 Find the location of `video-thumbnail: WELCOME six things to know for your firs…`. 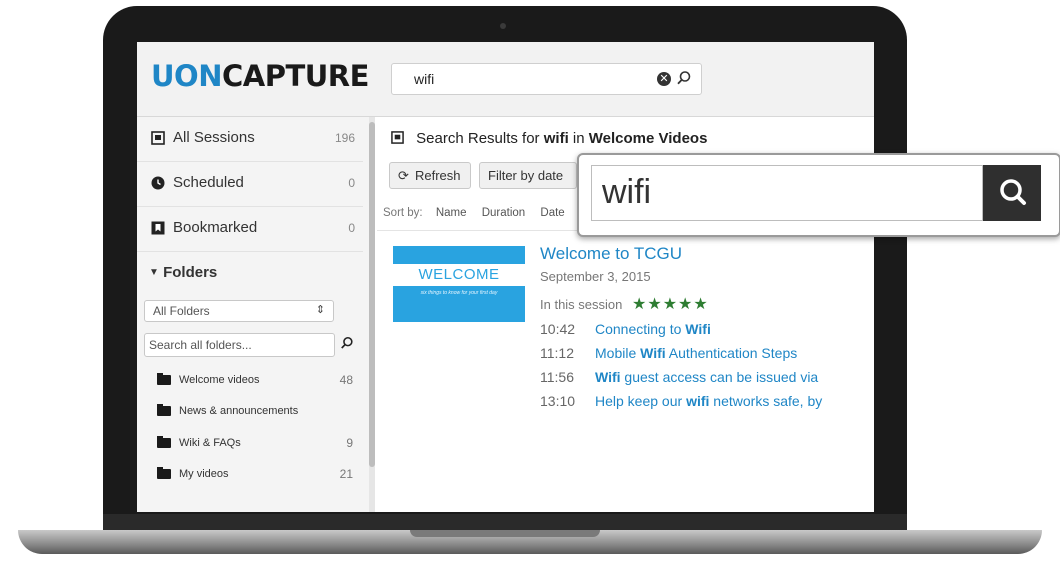

video-thumbnail: WELCOME six things to know for your firs… is located at coordinates (459, 284).